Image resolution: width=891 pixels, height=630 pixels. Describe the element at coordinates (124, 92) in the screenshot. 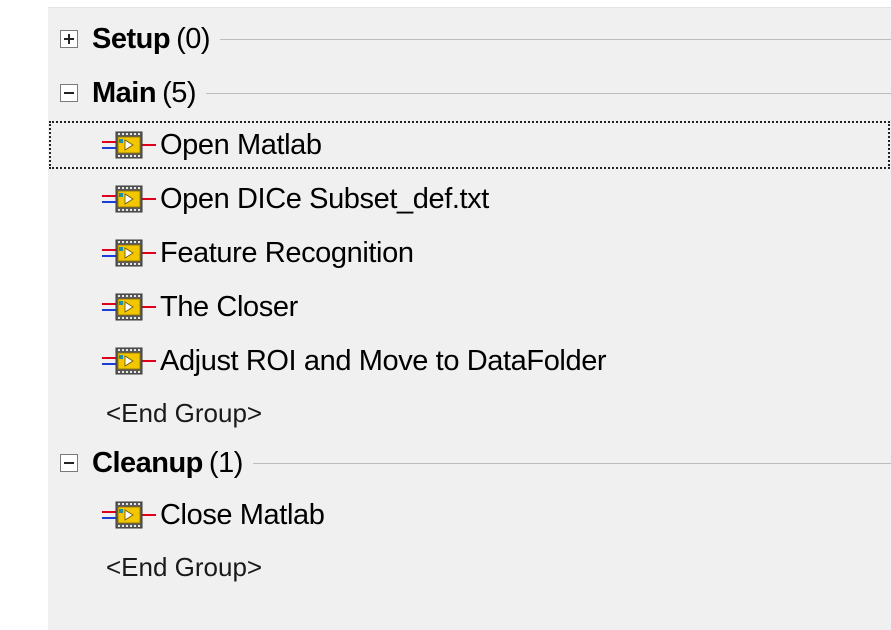

I see `group-main-name: Main` at that location.